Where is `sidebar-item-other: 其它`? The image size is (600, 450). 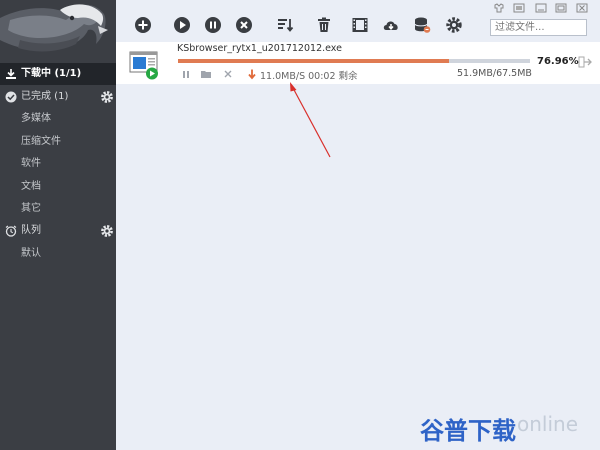
sidebar-item-other: 其它 is located at coordinates (58, 209).